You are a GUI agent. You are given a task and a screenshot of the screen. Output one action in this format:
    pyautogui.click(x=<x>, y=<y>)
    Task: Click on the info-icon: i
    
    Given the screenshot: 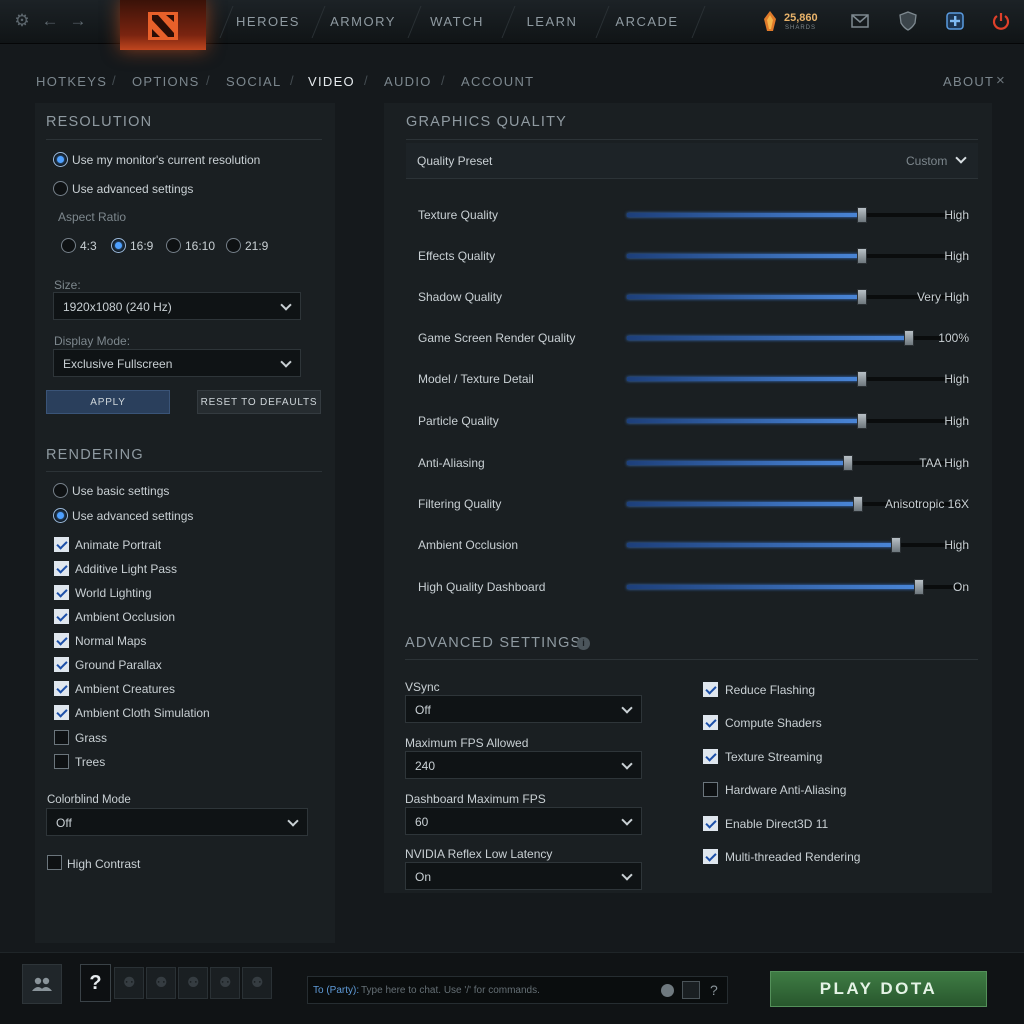 What is the action you would take?
    pyautogui.click(x=583, y=643)
    